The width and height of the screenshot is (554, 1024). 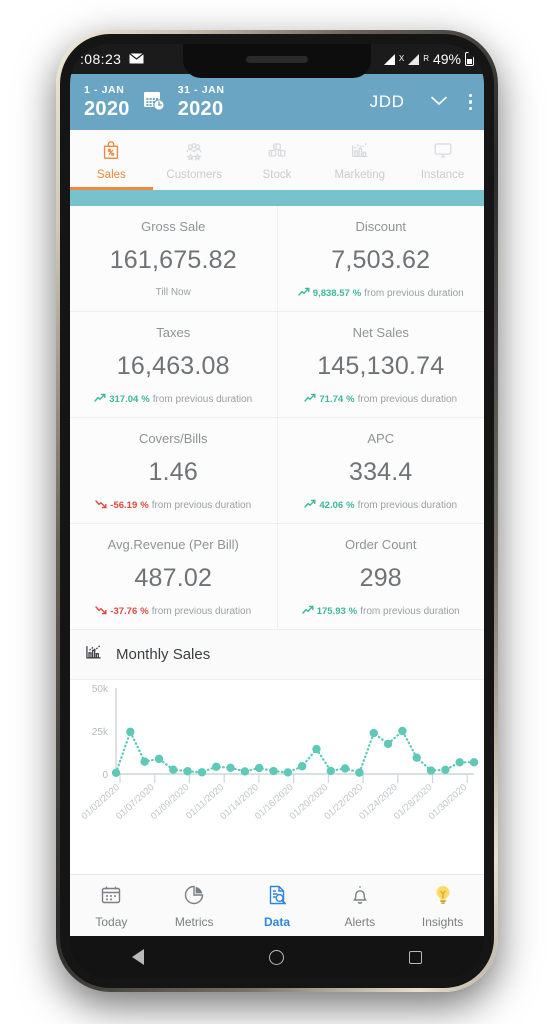 I want to click on tab-marketing: Marketing, so click(x=359, y=160).